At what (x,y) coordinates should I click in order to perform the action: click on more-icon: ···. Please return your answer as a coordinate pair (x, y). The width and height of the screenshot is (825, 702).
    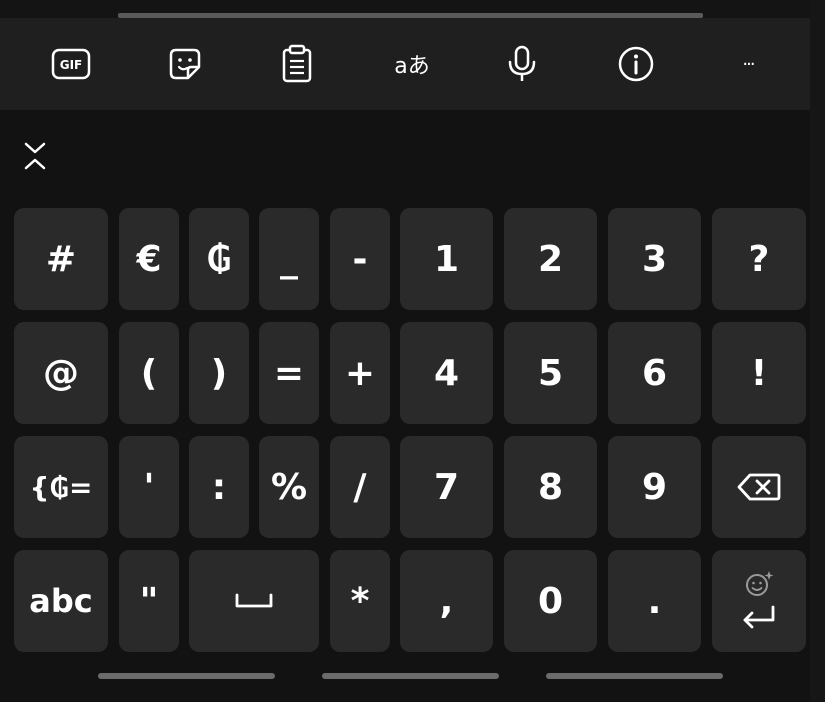
    Looking at the image, I should click on (748, 64).